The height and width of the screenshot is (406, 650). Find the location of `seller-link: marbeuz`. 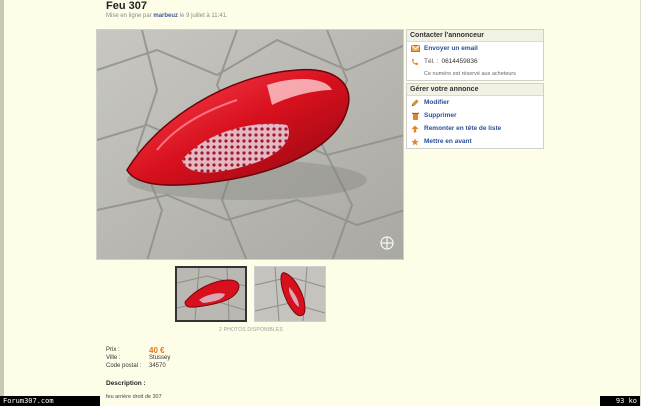

seller-link: marbeuz is located at coordinates (165, 16).